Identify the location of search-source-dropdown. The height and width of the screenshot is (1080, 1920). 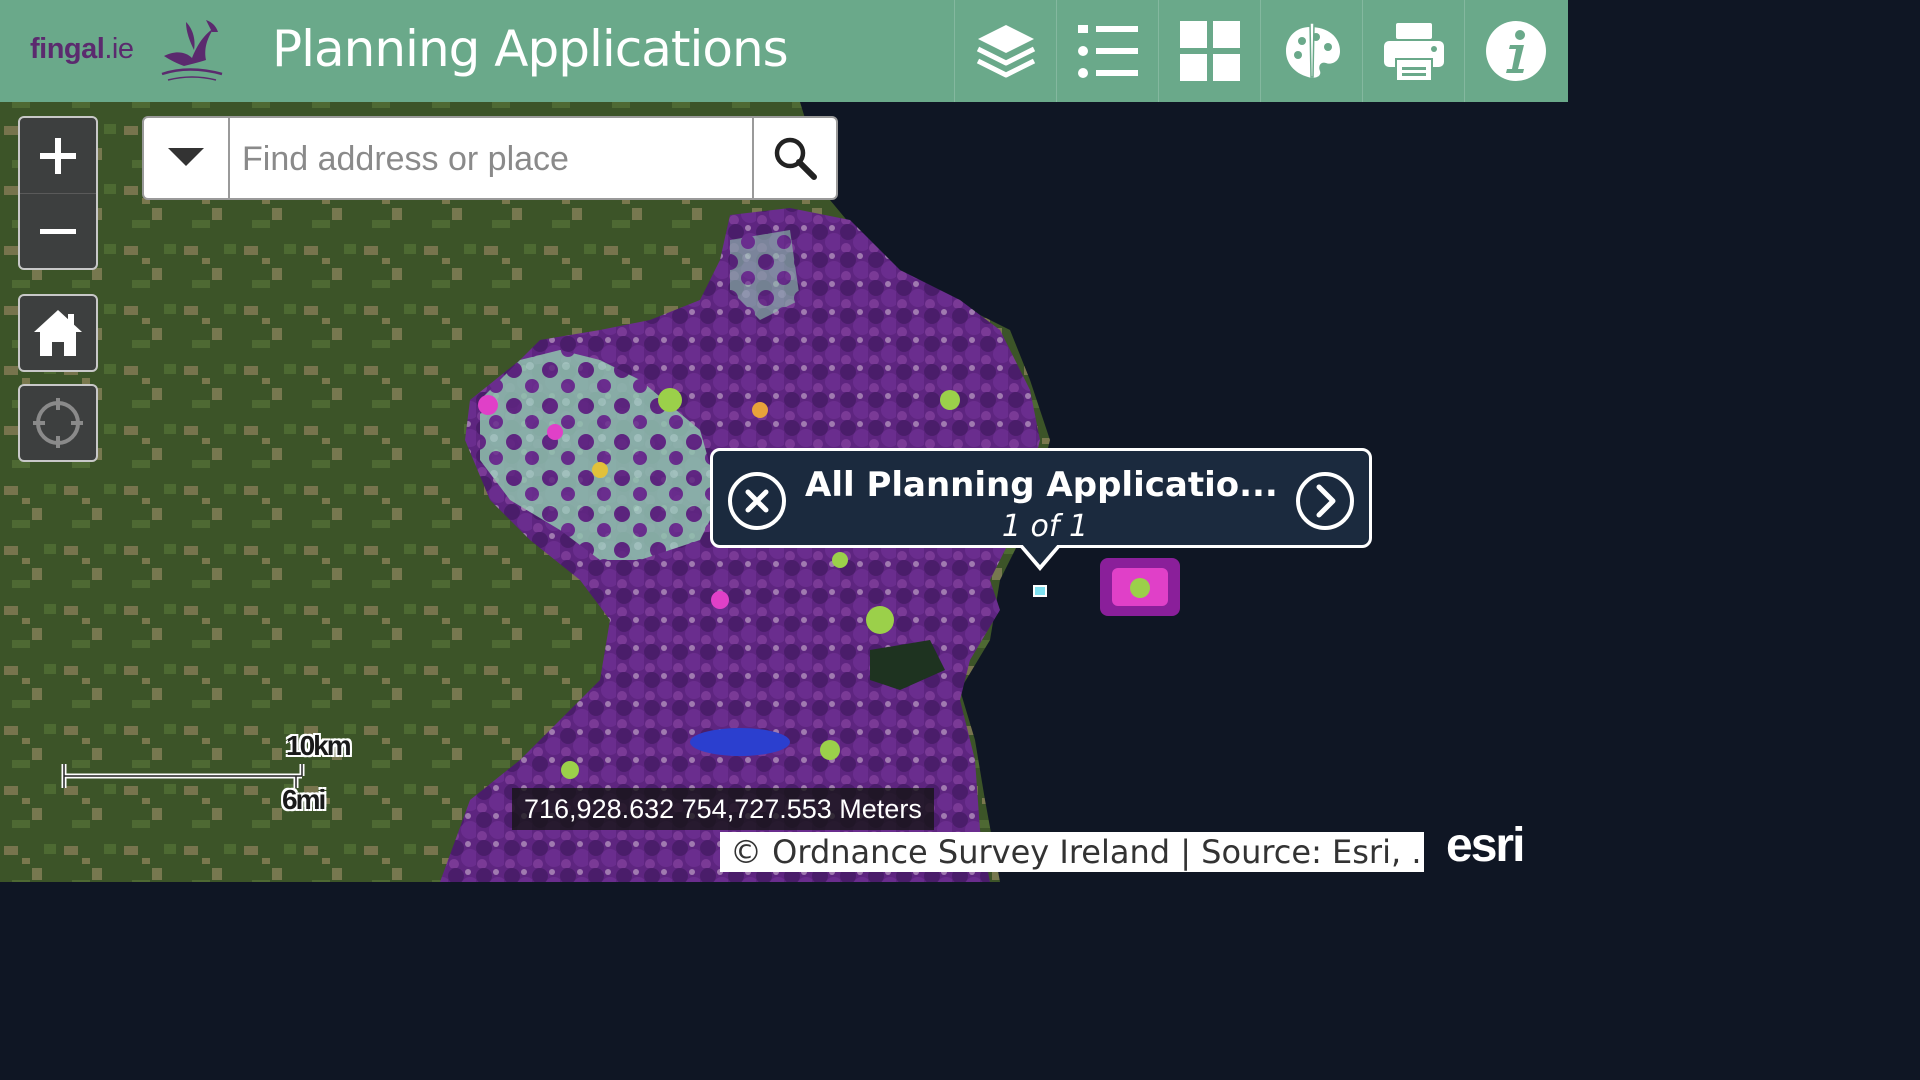
(187, 158).